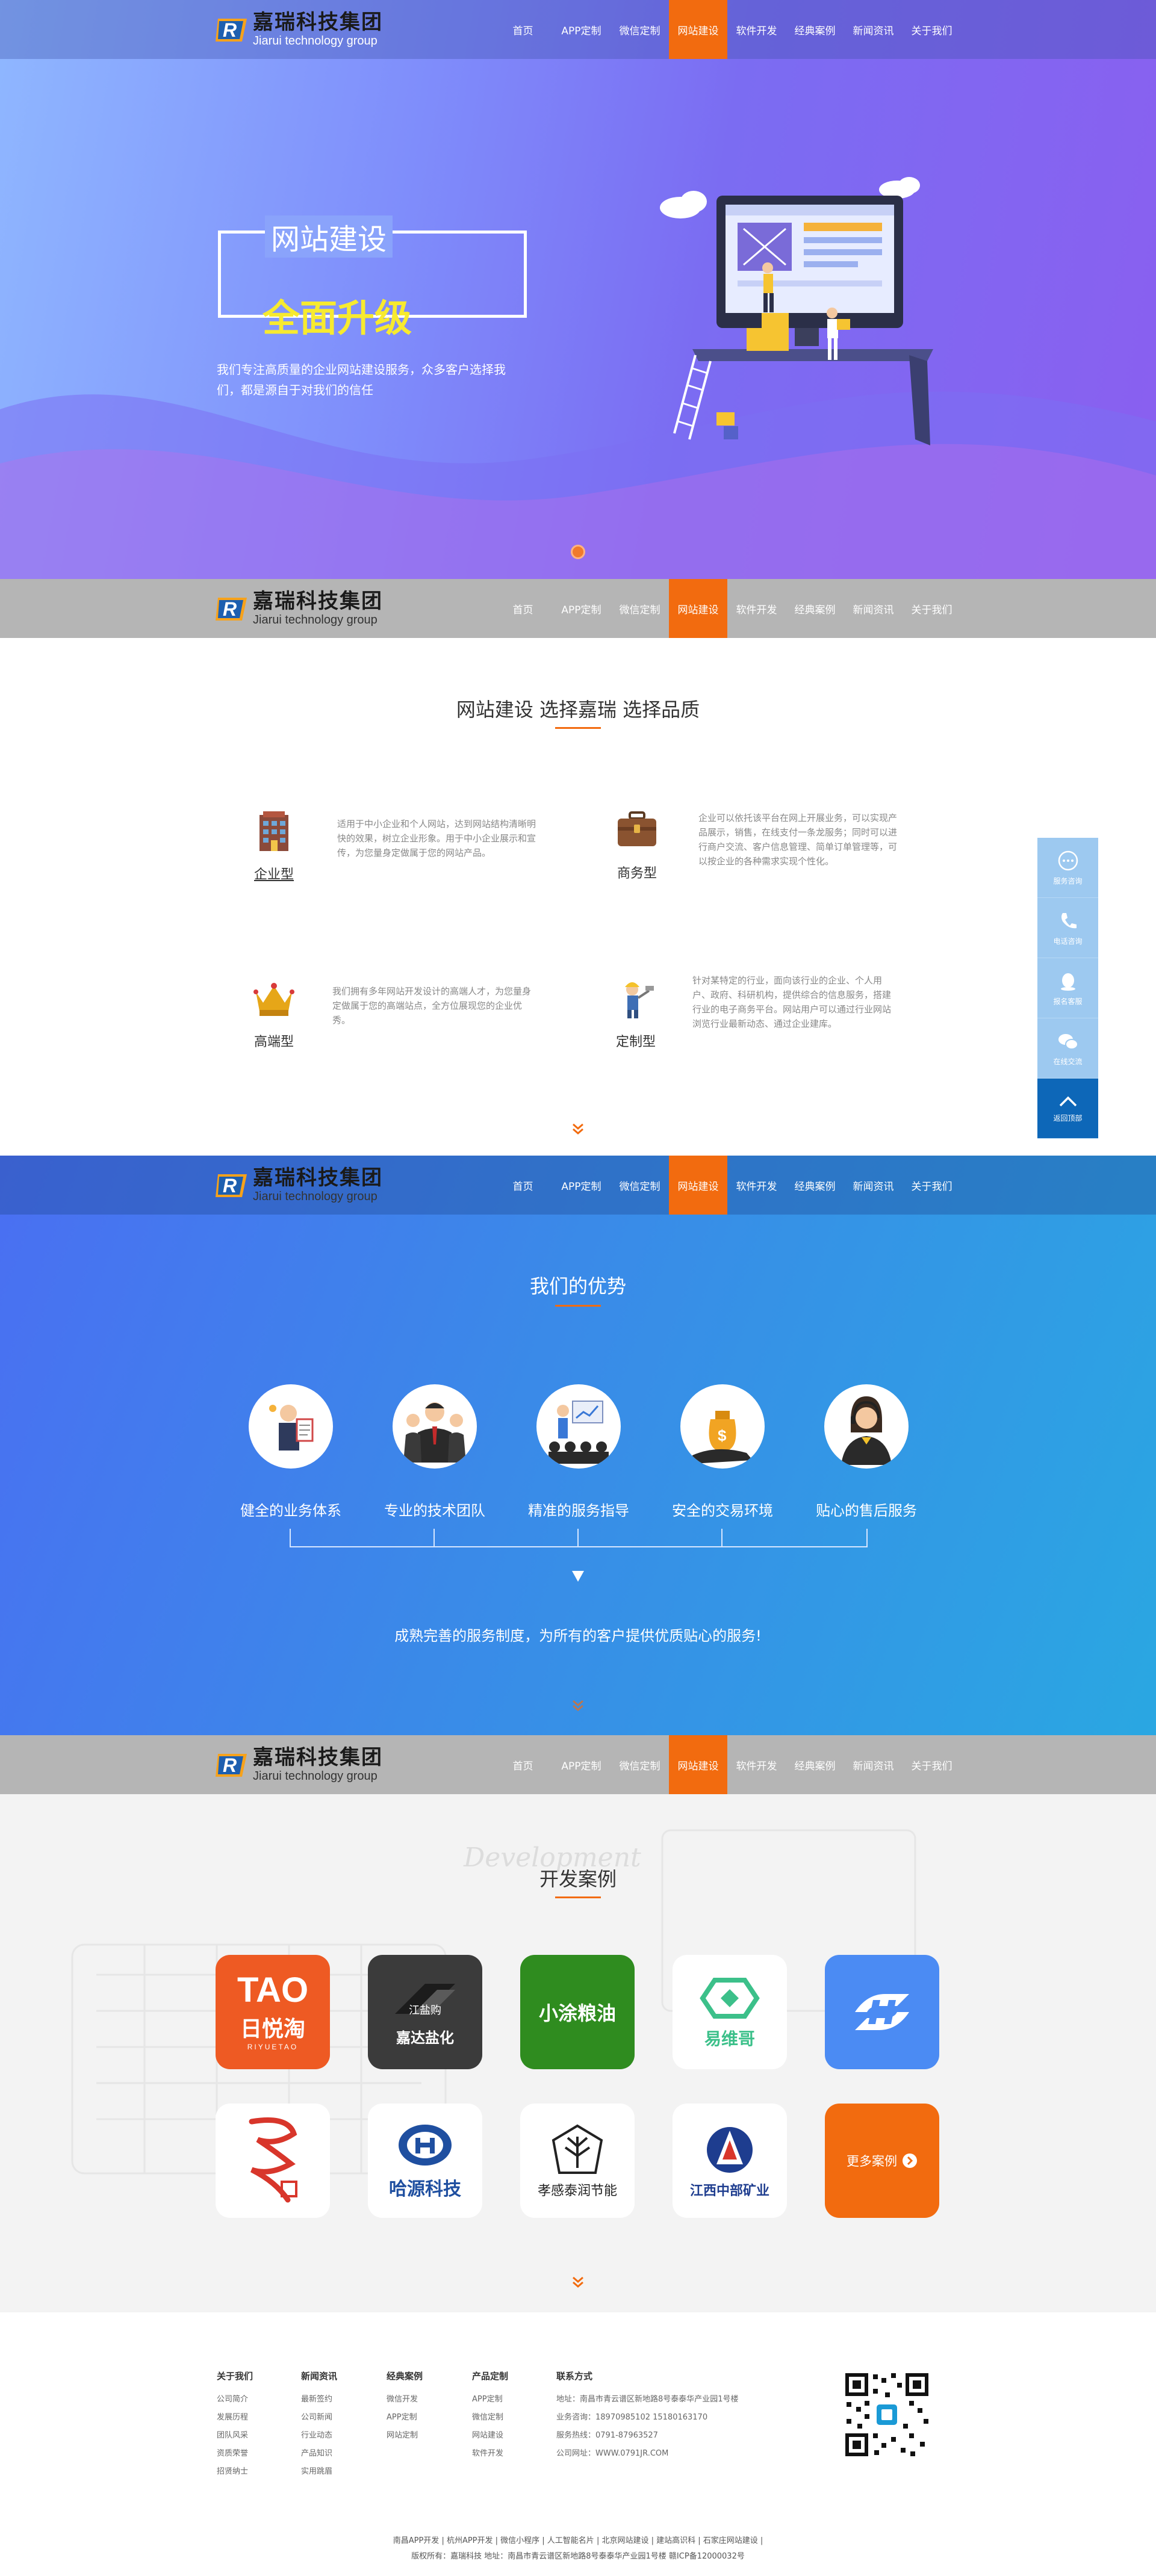  Describe the element at coordinates (337, 318) in the screenshot. I see `hero-subtitle: 全面升级` at that location.